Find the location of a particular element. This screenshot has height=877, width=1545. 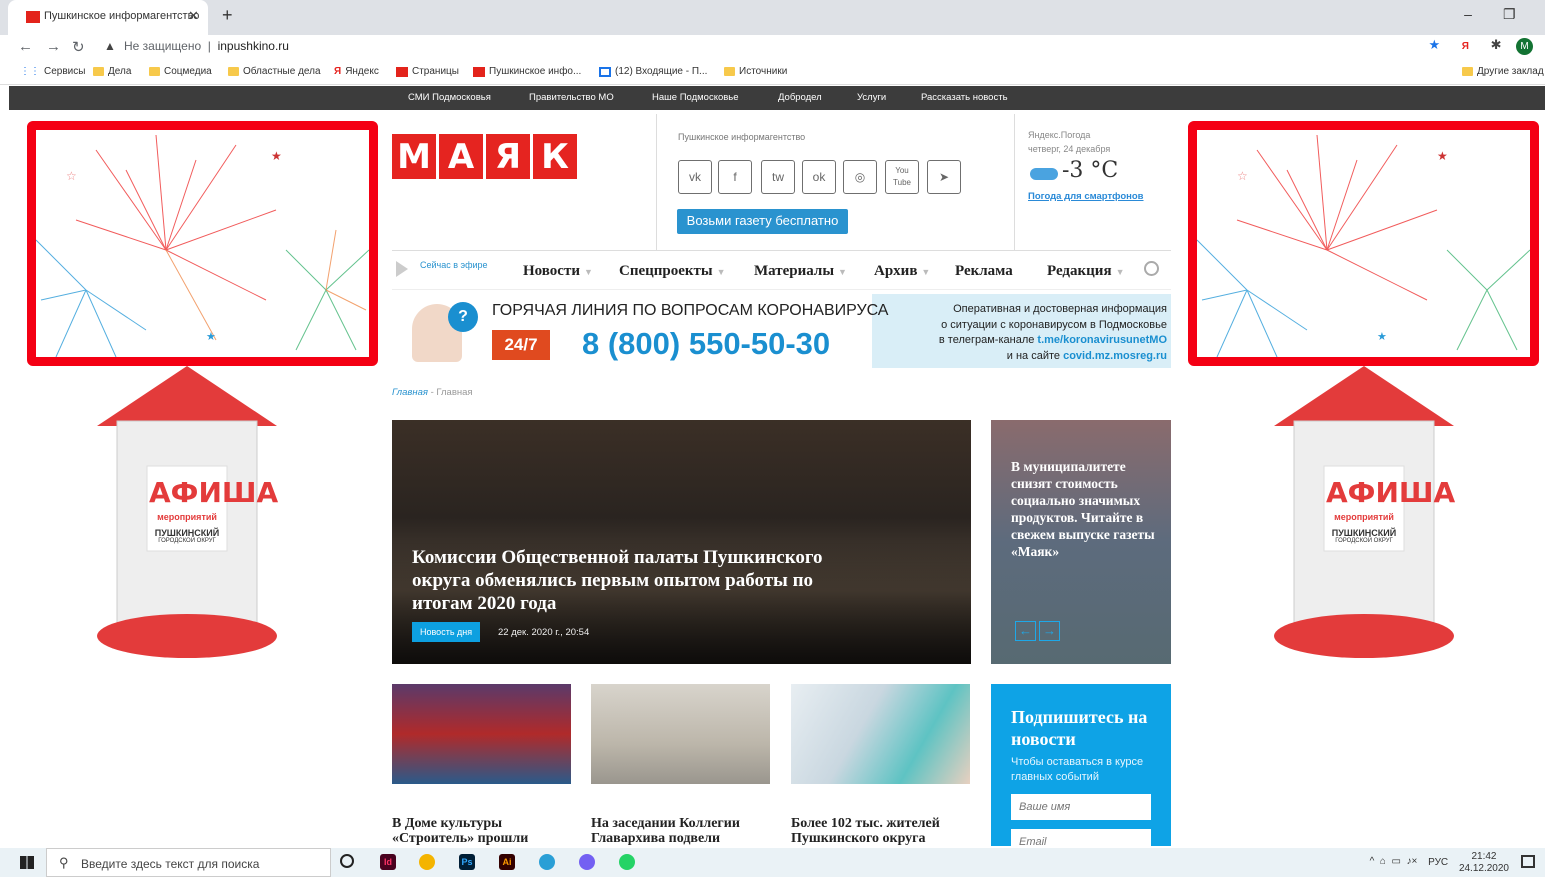

topnav-link: Наше Подмосковье is located at coordinates (695, 97).